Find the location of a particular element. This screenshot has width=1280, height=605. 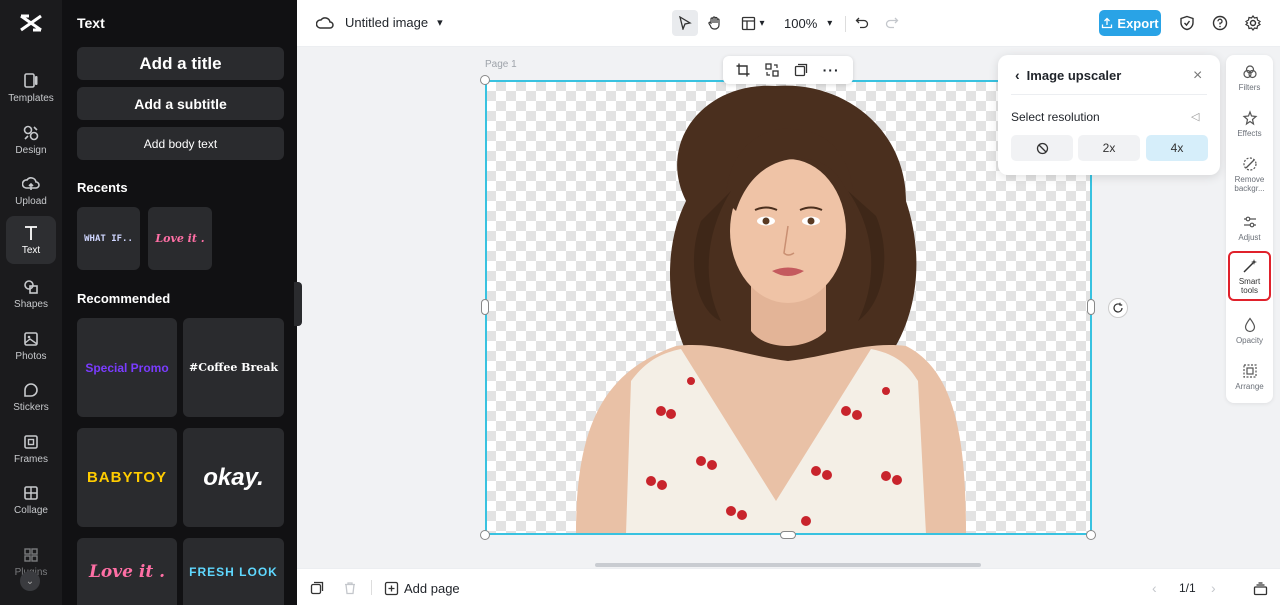

adjust-label: Adjust is located at coordinates (1249, 237).